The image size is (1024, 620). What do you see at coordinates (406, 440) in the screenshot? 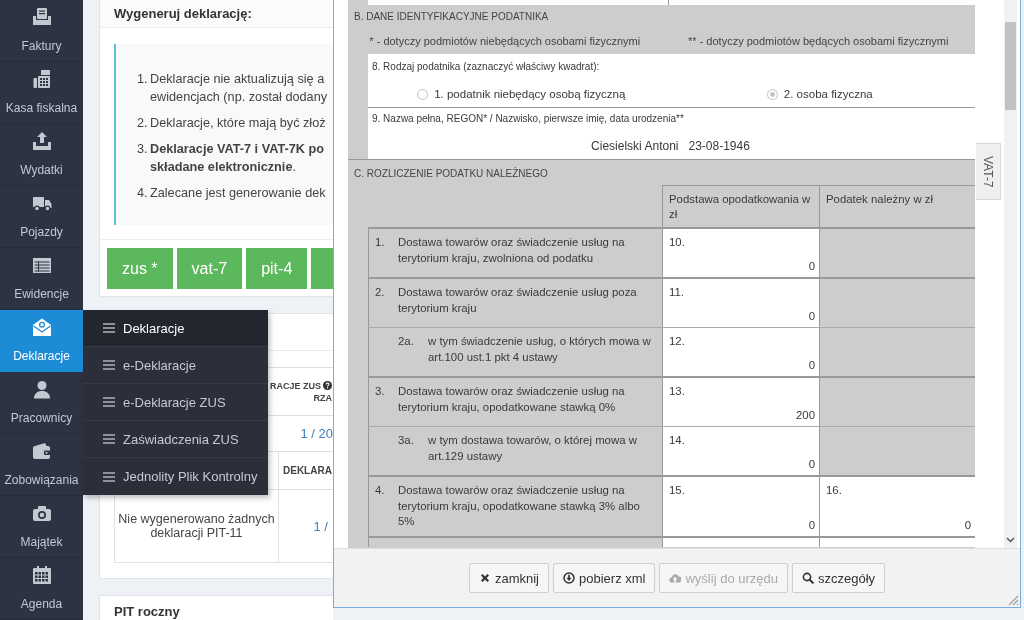
I see `row-number: 3a.` at bounding box center [406, 440].